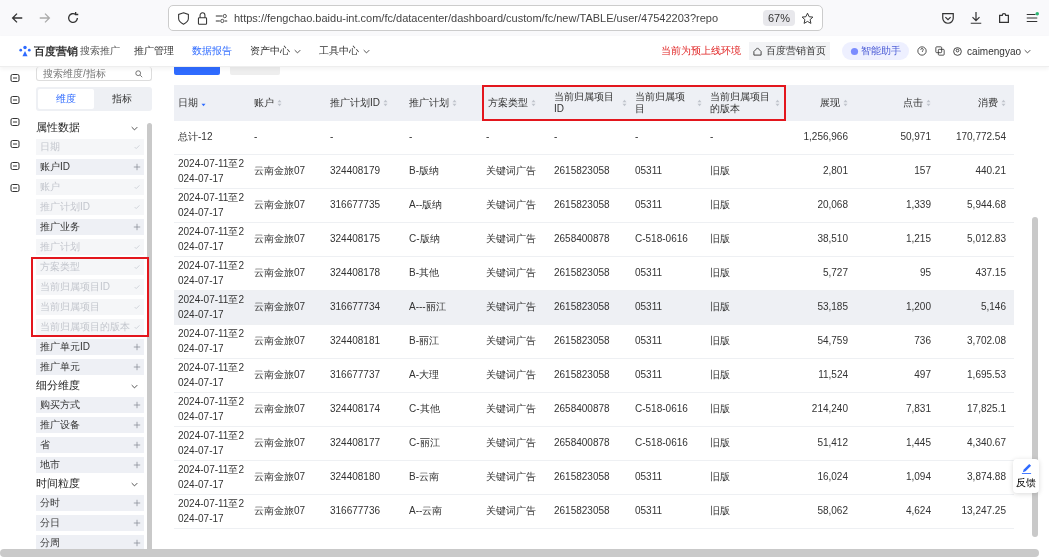  What do you see at coordinates (90, 503) in the screenshot?
I see `dimension-item: 分时` at bounding box center [90, 503].